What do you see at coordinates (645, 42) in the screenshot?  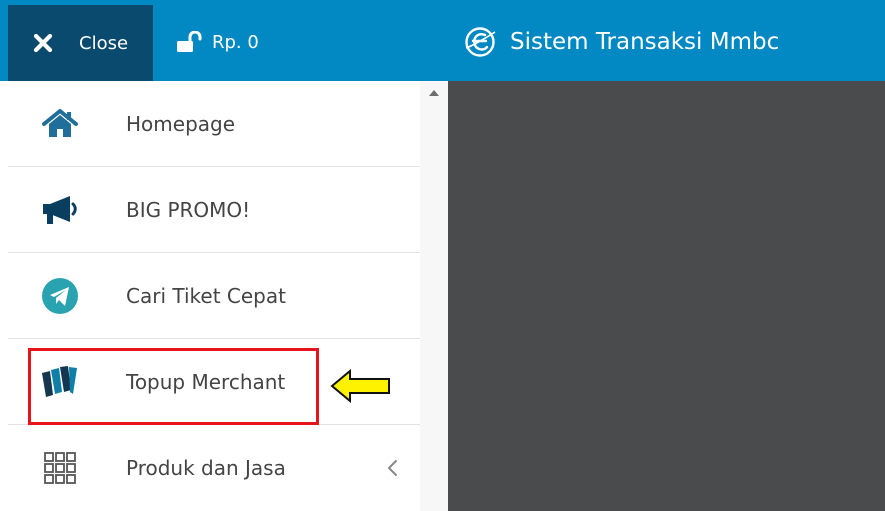 I see `app-title-text: Sistem Transaksi Mmbc` at bounding box center [645, 42].